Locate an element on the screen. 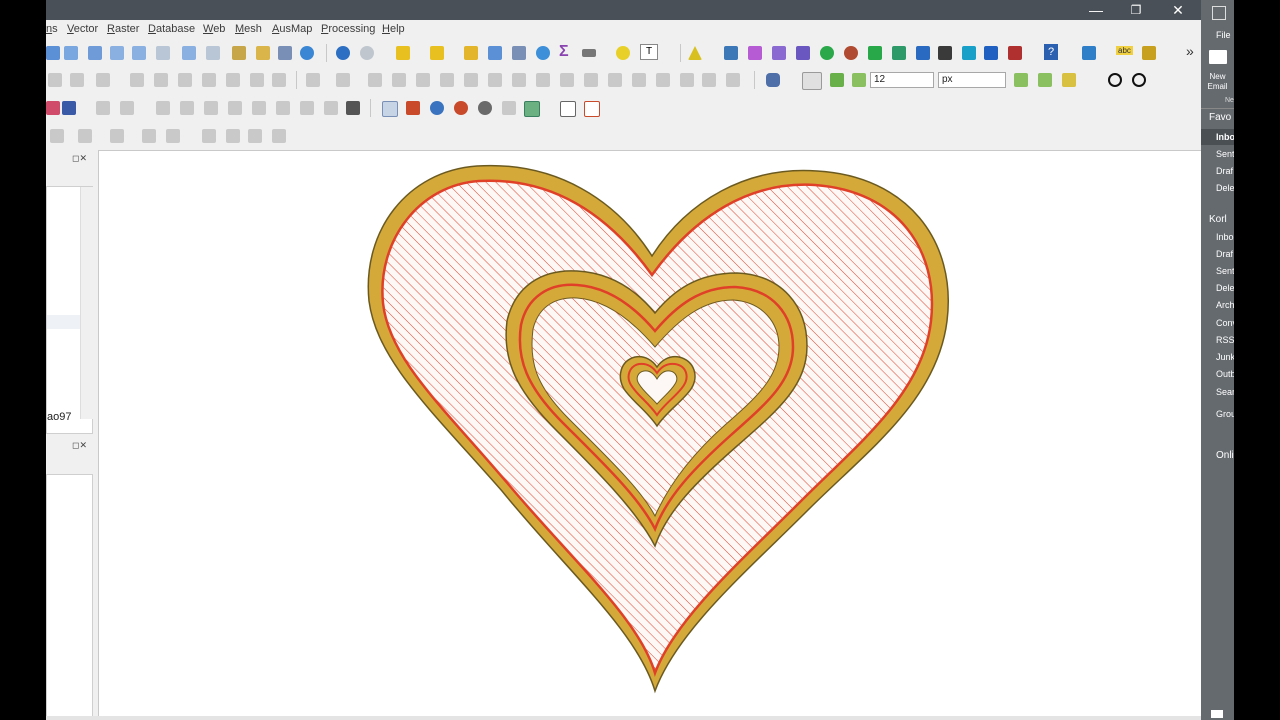 The width and height of the screenshot is (1280, 720). redo-icon is located at coordinates (279, 80).